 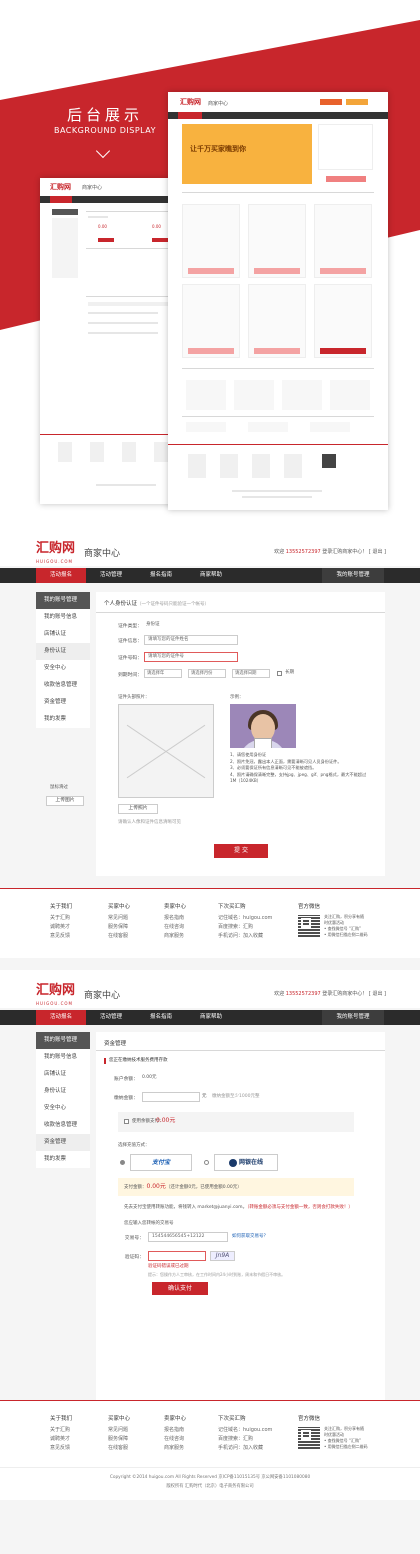 What do you see at coordinates (138, 809) in the screenshot?
I see `upload-photo-button: 上传照片` at bounding box center [138, 809].